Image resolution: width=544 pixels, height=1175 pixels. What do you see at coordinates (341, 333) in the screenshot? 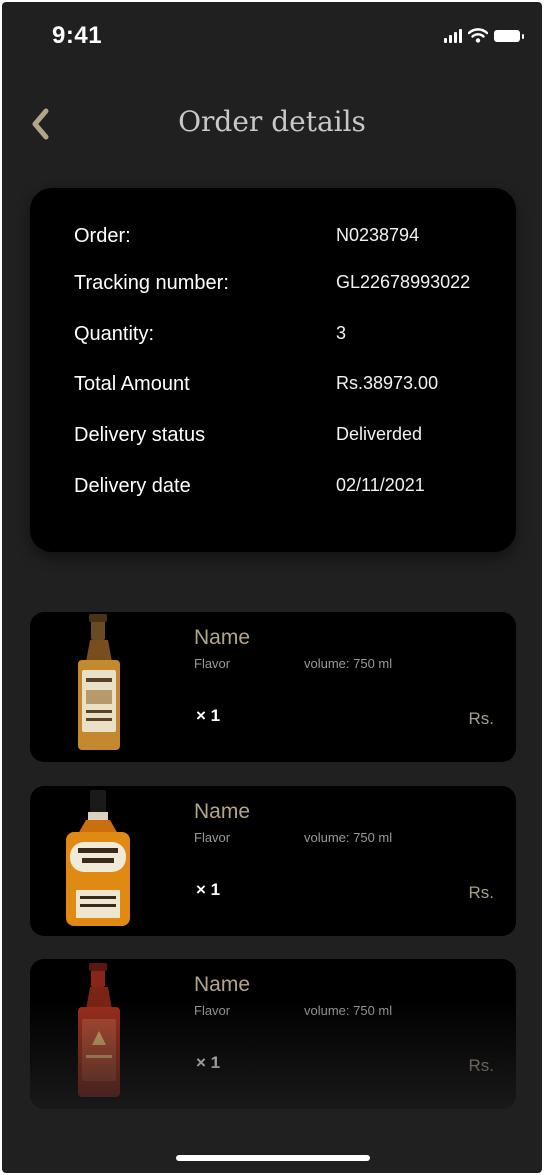
I see `quantity-value: 3` at bounding box center [341, 333].